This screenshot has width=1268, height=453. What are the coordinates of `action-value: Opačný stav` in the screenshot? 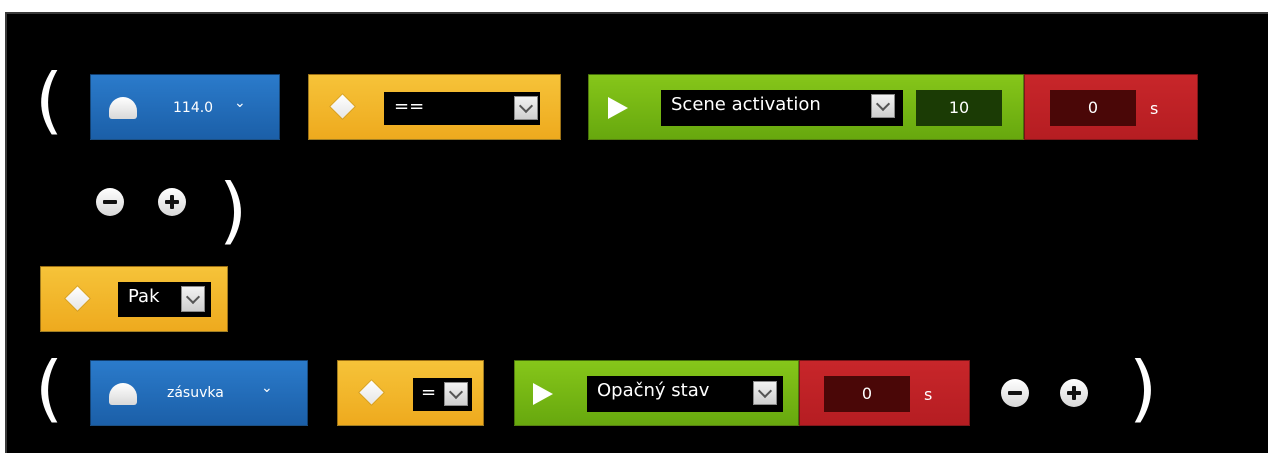 It's located at (653, 390).